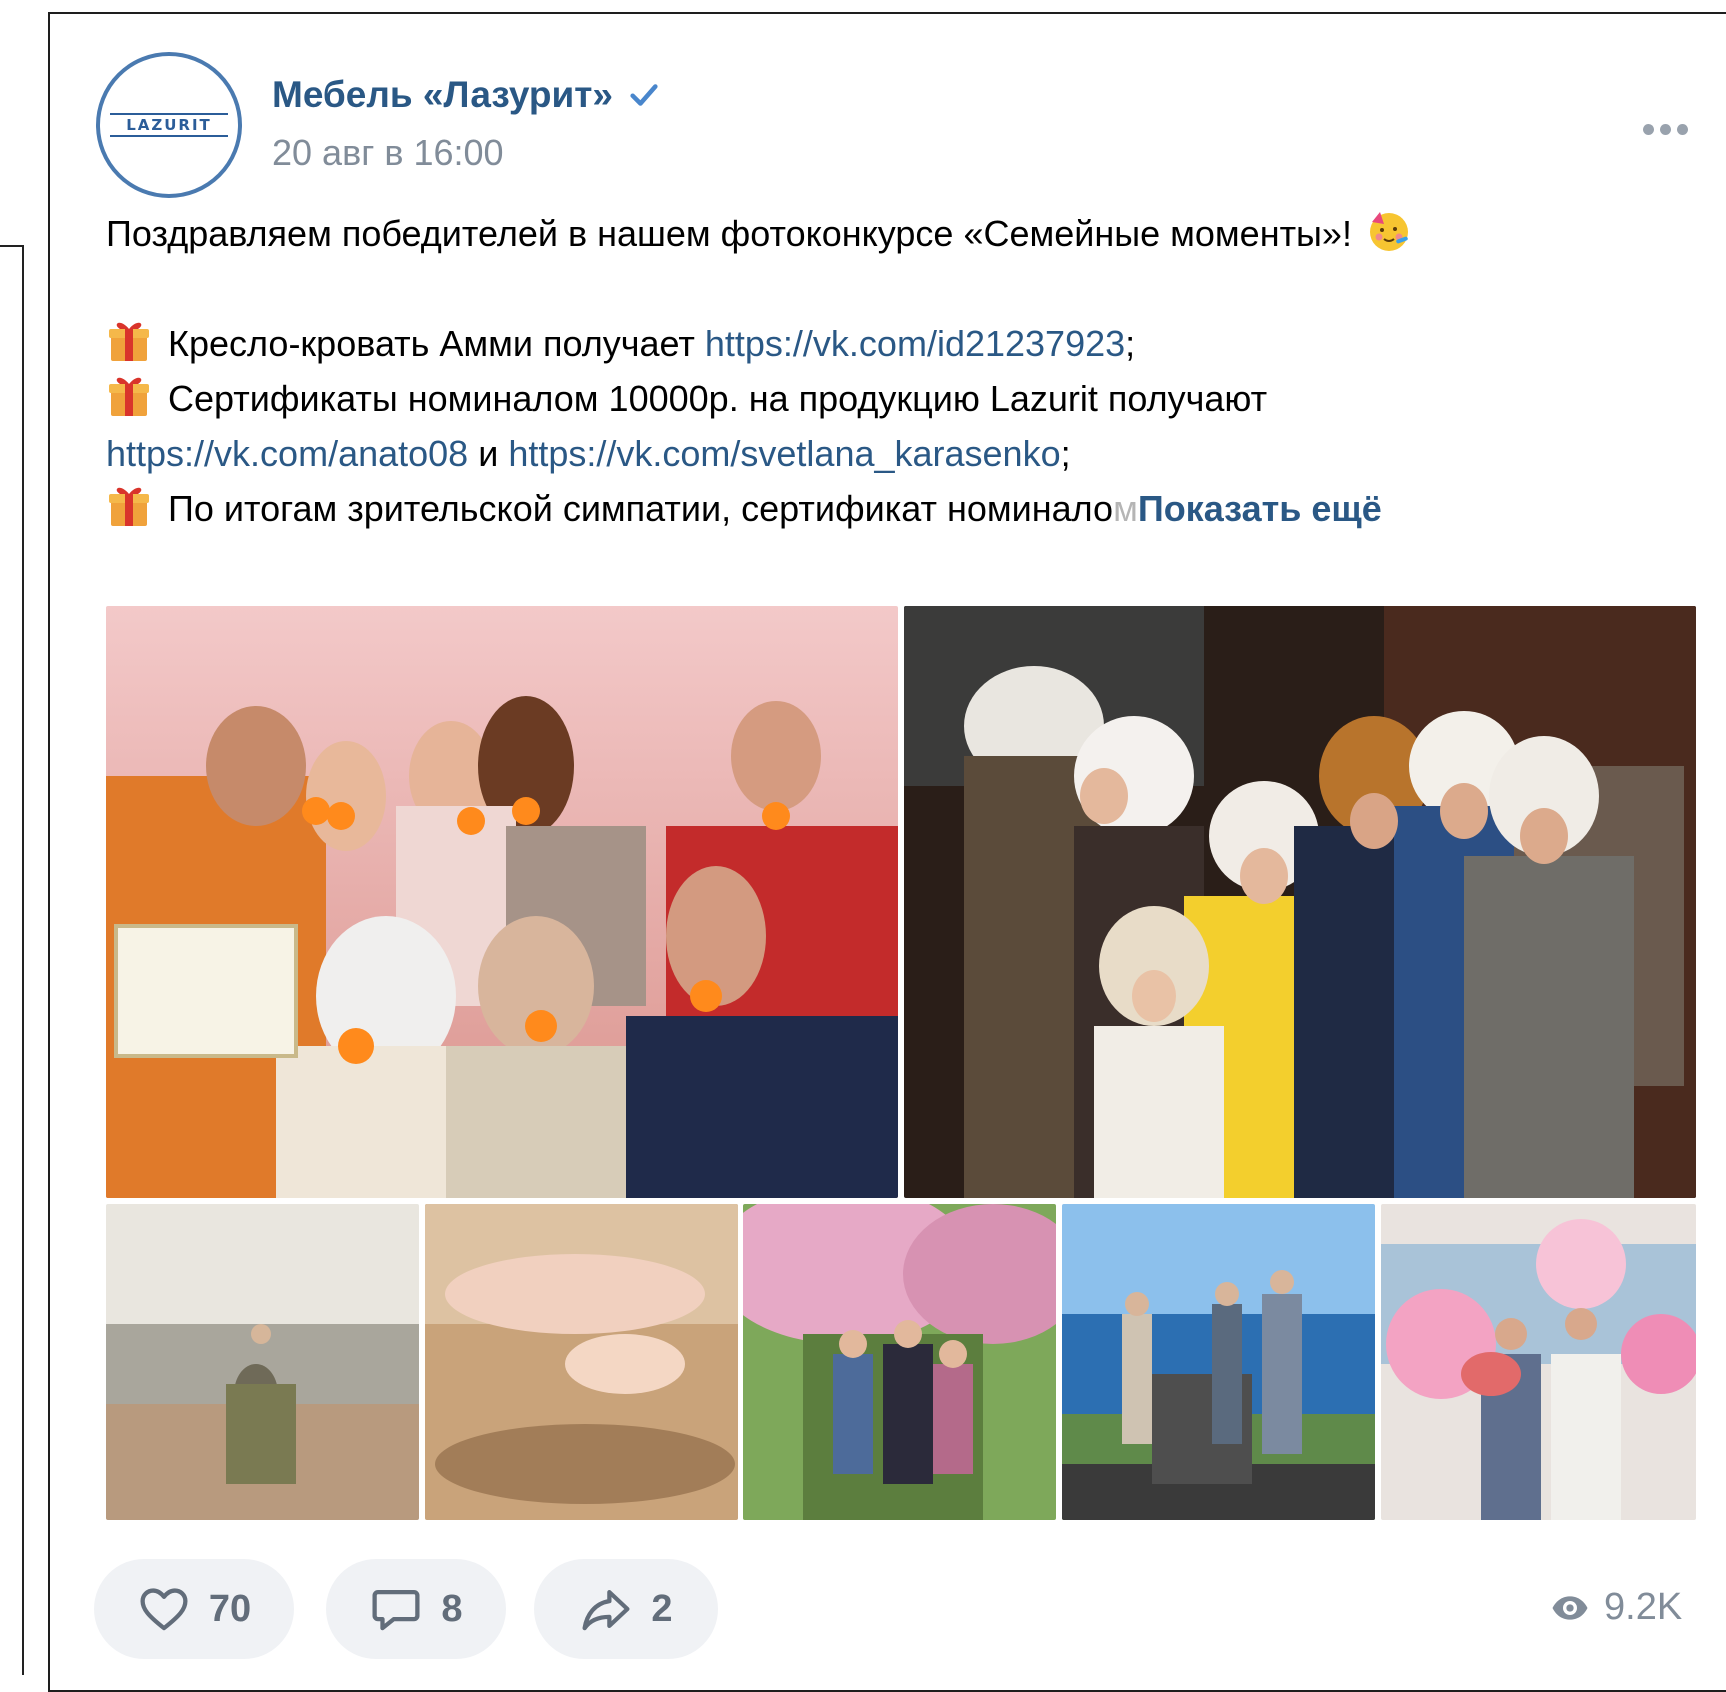 Image resolution: width=1726 pixels, height=1692 pixels. What do you see at coordinates (606, 1610) in the screenshot?
I see `share-icon` at bounding box center [606, 1610].